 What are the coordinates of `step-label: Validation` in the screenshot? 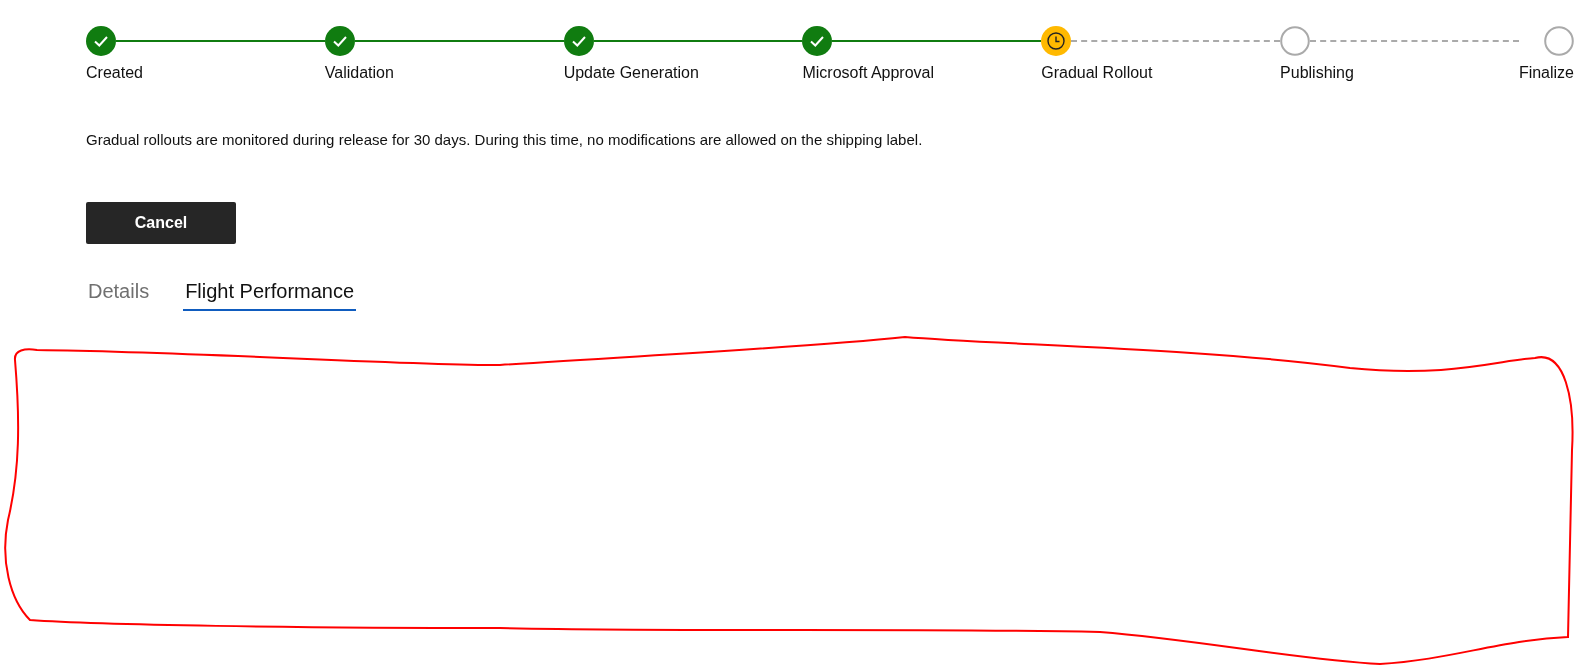 It's located at (359, 73).